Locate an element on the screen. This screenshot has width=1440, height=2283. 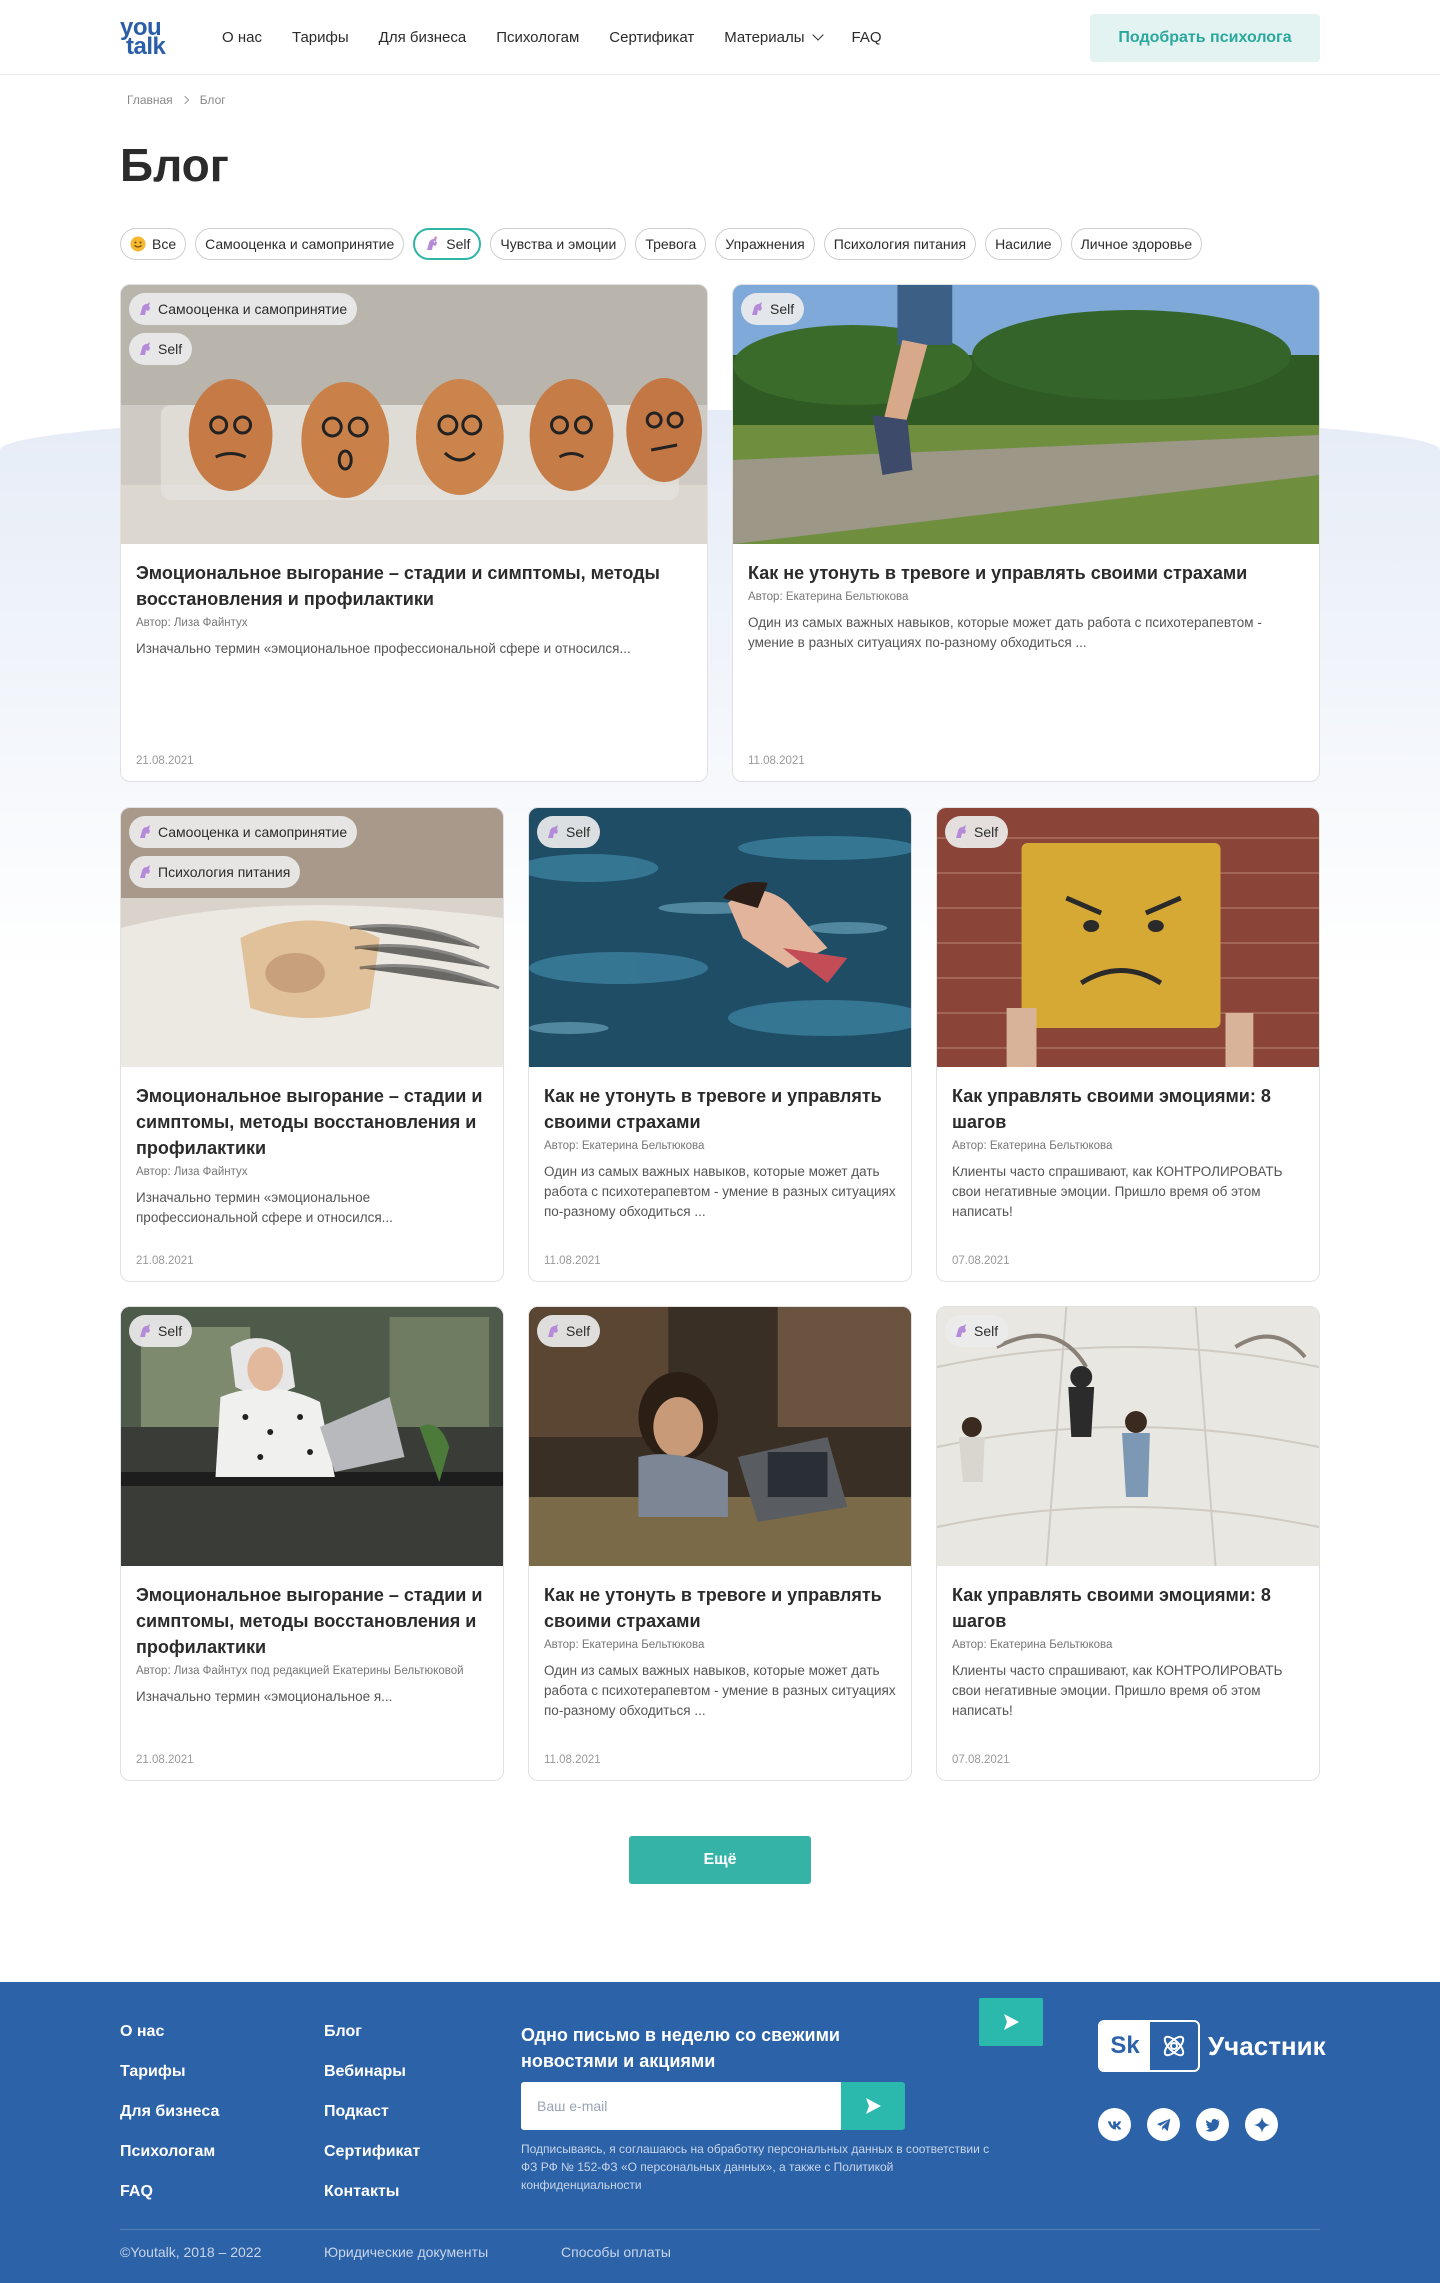
footer-link-webinars: Вебинары is located at coordinates (372, 2071).